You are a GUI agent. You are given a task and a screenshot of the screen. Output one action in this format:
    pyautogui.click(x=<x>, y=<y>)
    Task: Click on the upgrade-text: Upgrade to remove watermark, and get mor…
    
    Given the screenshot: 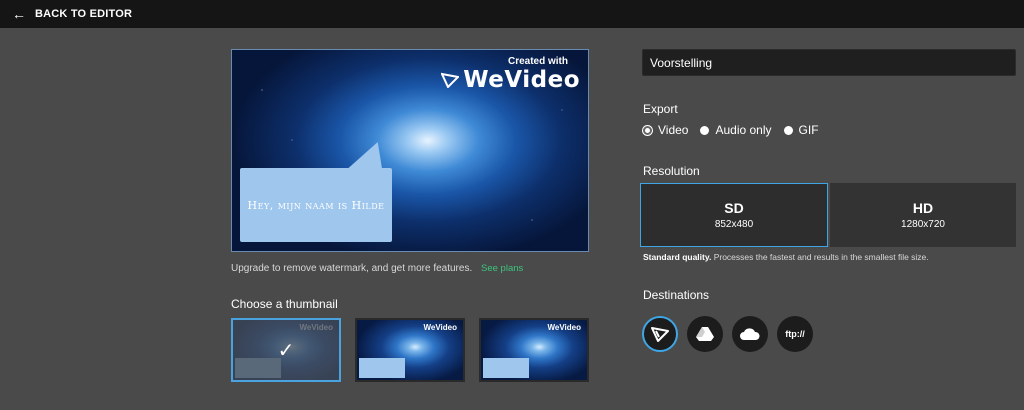 What is the action you would take?
    pyautogui.click(x=352, y=268)
    